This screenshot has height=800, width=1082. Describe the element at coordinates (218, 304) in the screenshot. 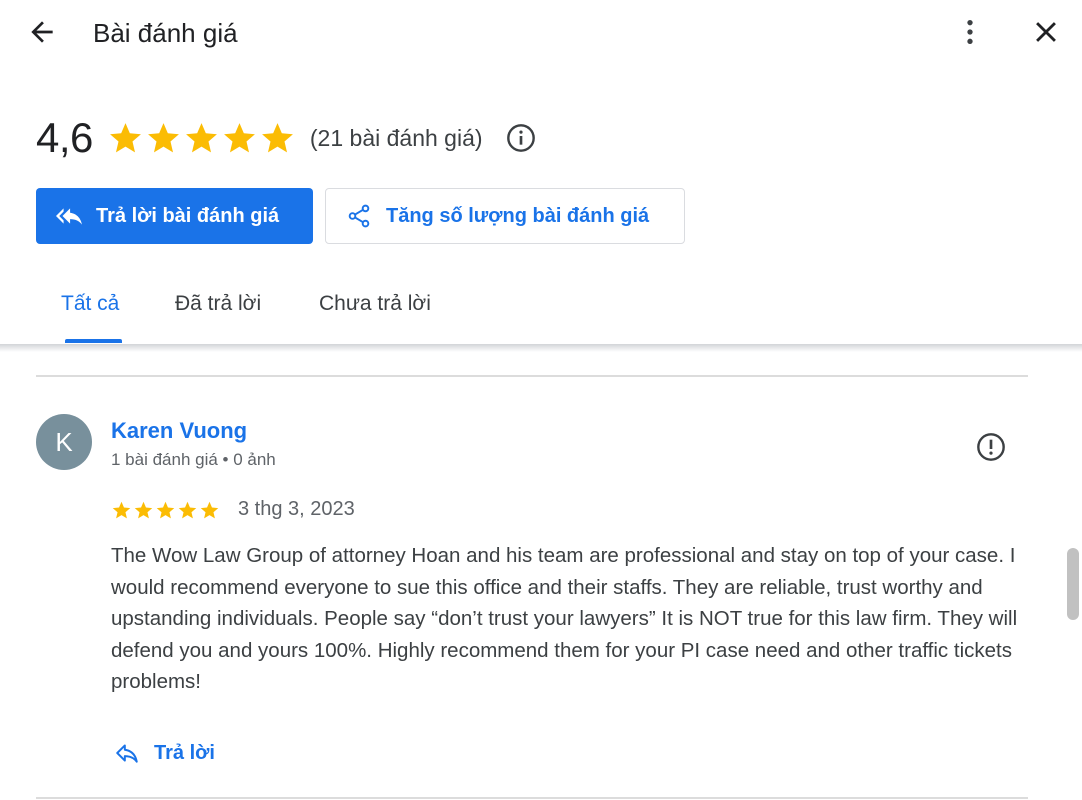

I see `tab-replied: Đã trả lời` at that location.